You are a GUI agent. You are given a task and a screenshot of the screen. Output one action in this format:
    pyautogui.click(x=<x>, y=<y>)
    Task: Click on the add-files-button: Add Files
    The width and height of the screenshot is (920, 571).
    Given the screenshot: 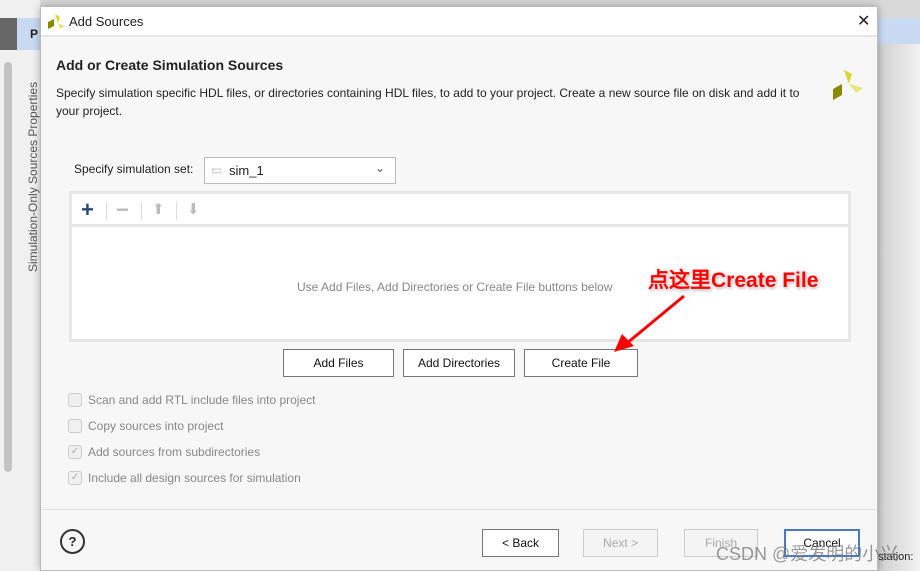 What is the action you would take?
    pyautogui.click(x=338, y=363)
    